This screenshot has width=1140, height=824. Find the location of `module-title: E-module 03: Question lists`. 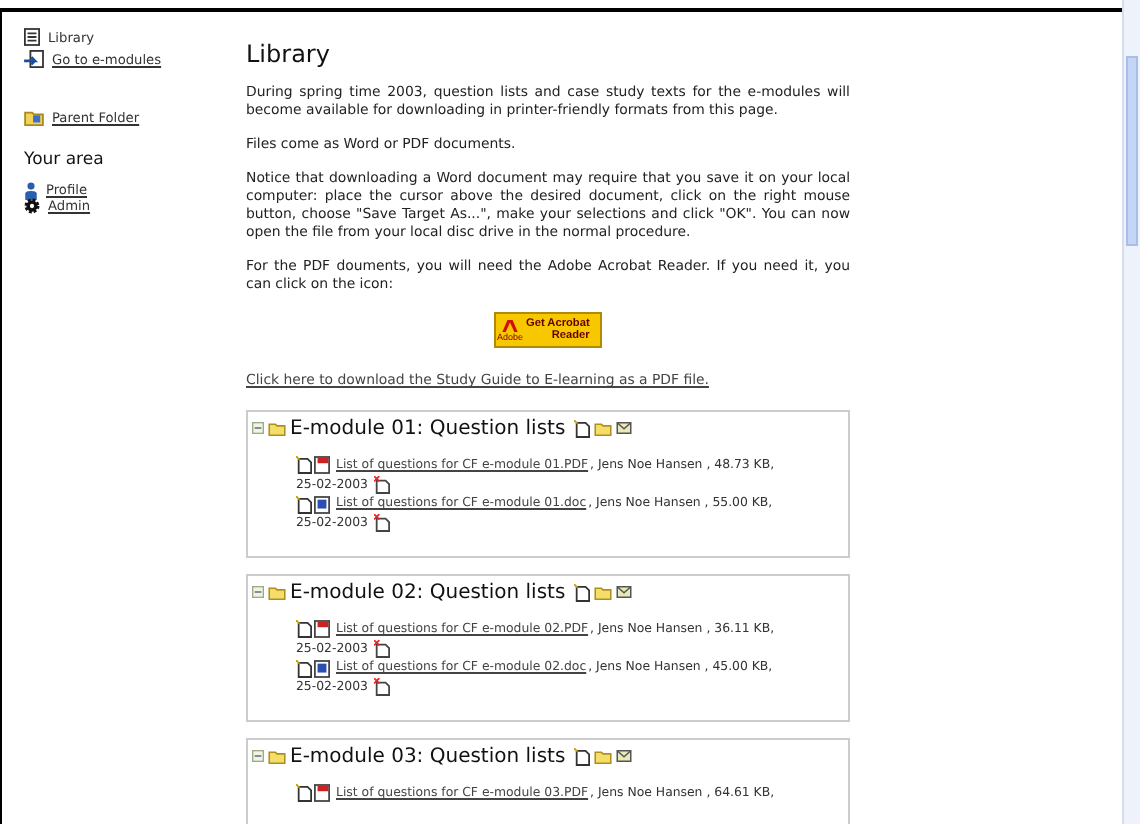

module-title: E-module 03: Question lists is located at coordinates (428, 756).